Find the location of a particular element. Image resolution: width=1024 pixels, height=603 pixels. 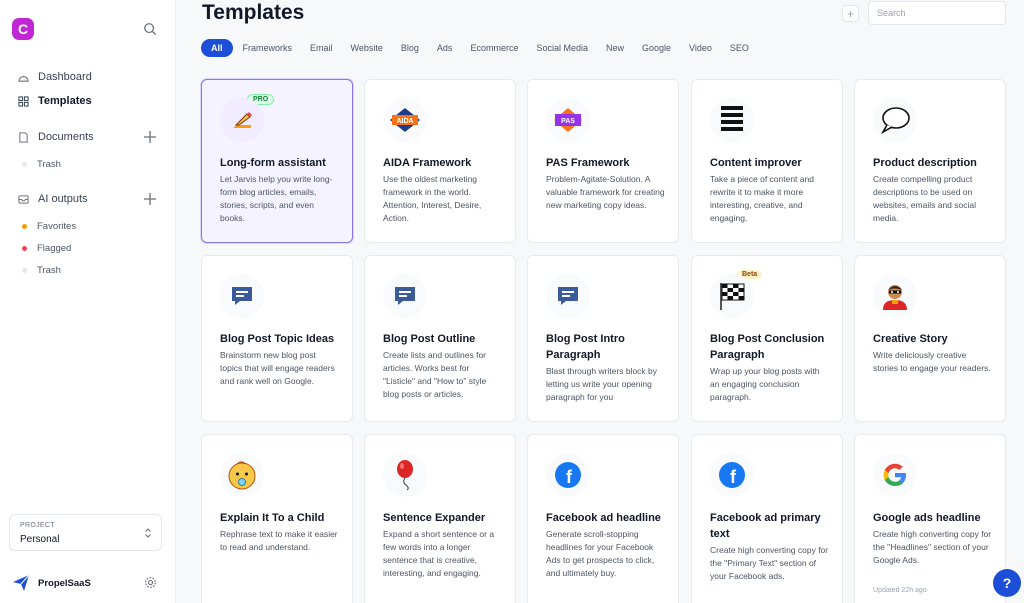

sidebar-item-documents: Documents is located at coordinates (56, 137).